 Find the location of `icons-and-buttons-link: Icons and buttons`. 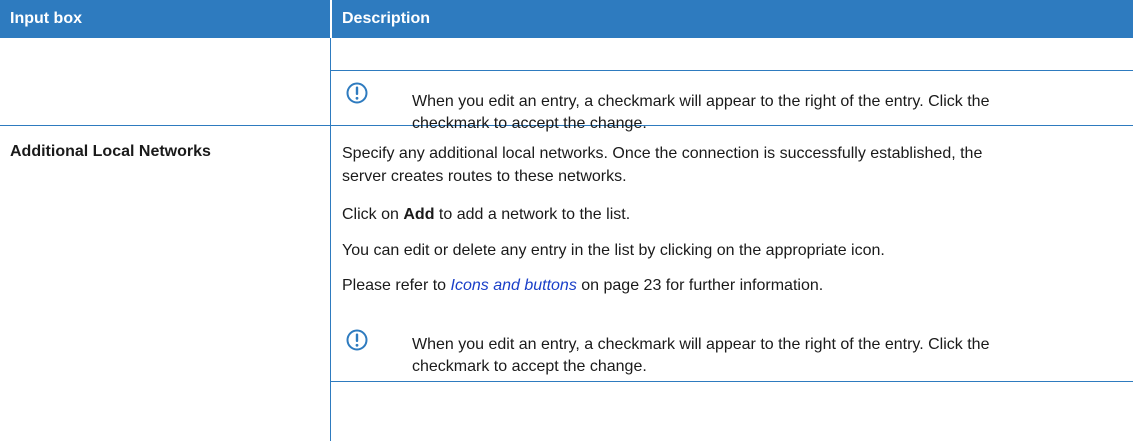

icons-and-buttons-link: Icons and buttons is located at coordinates (514, 285).